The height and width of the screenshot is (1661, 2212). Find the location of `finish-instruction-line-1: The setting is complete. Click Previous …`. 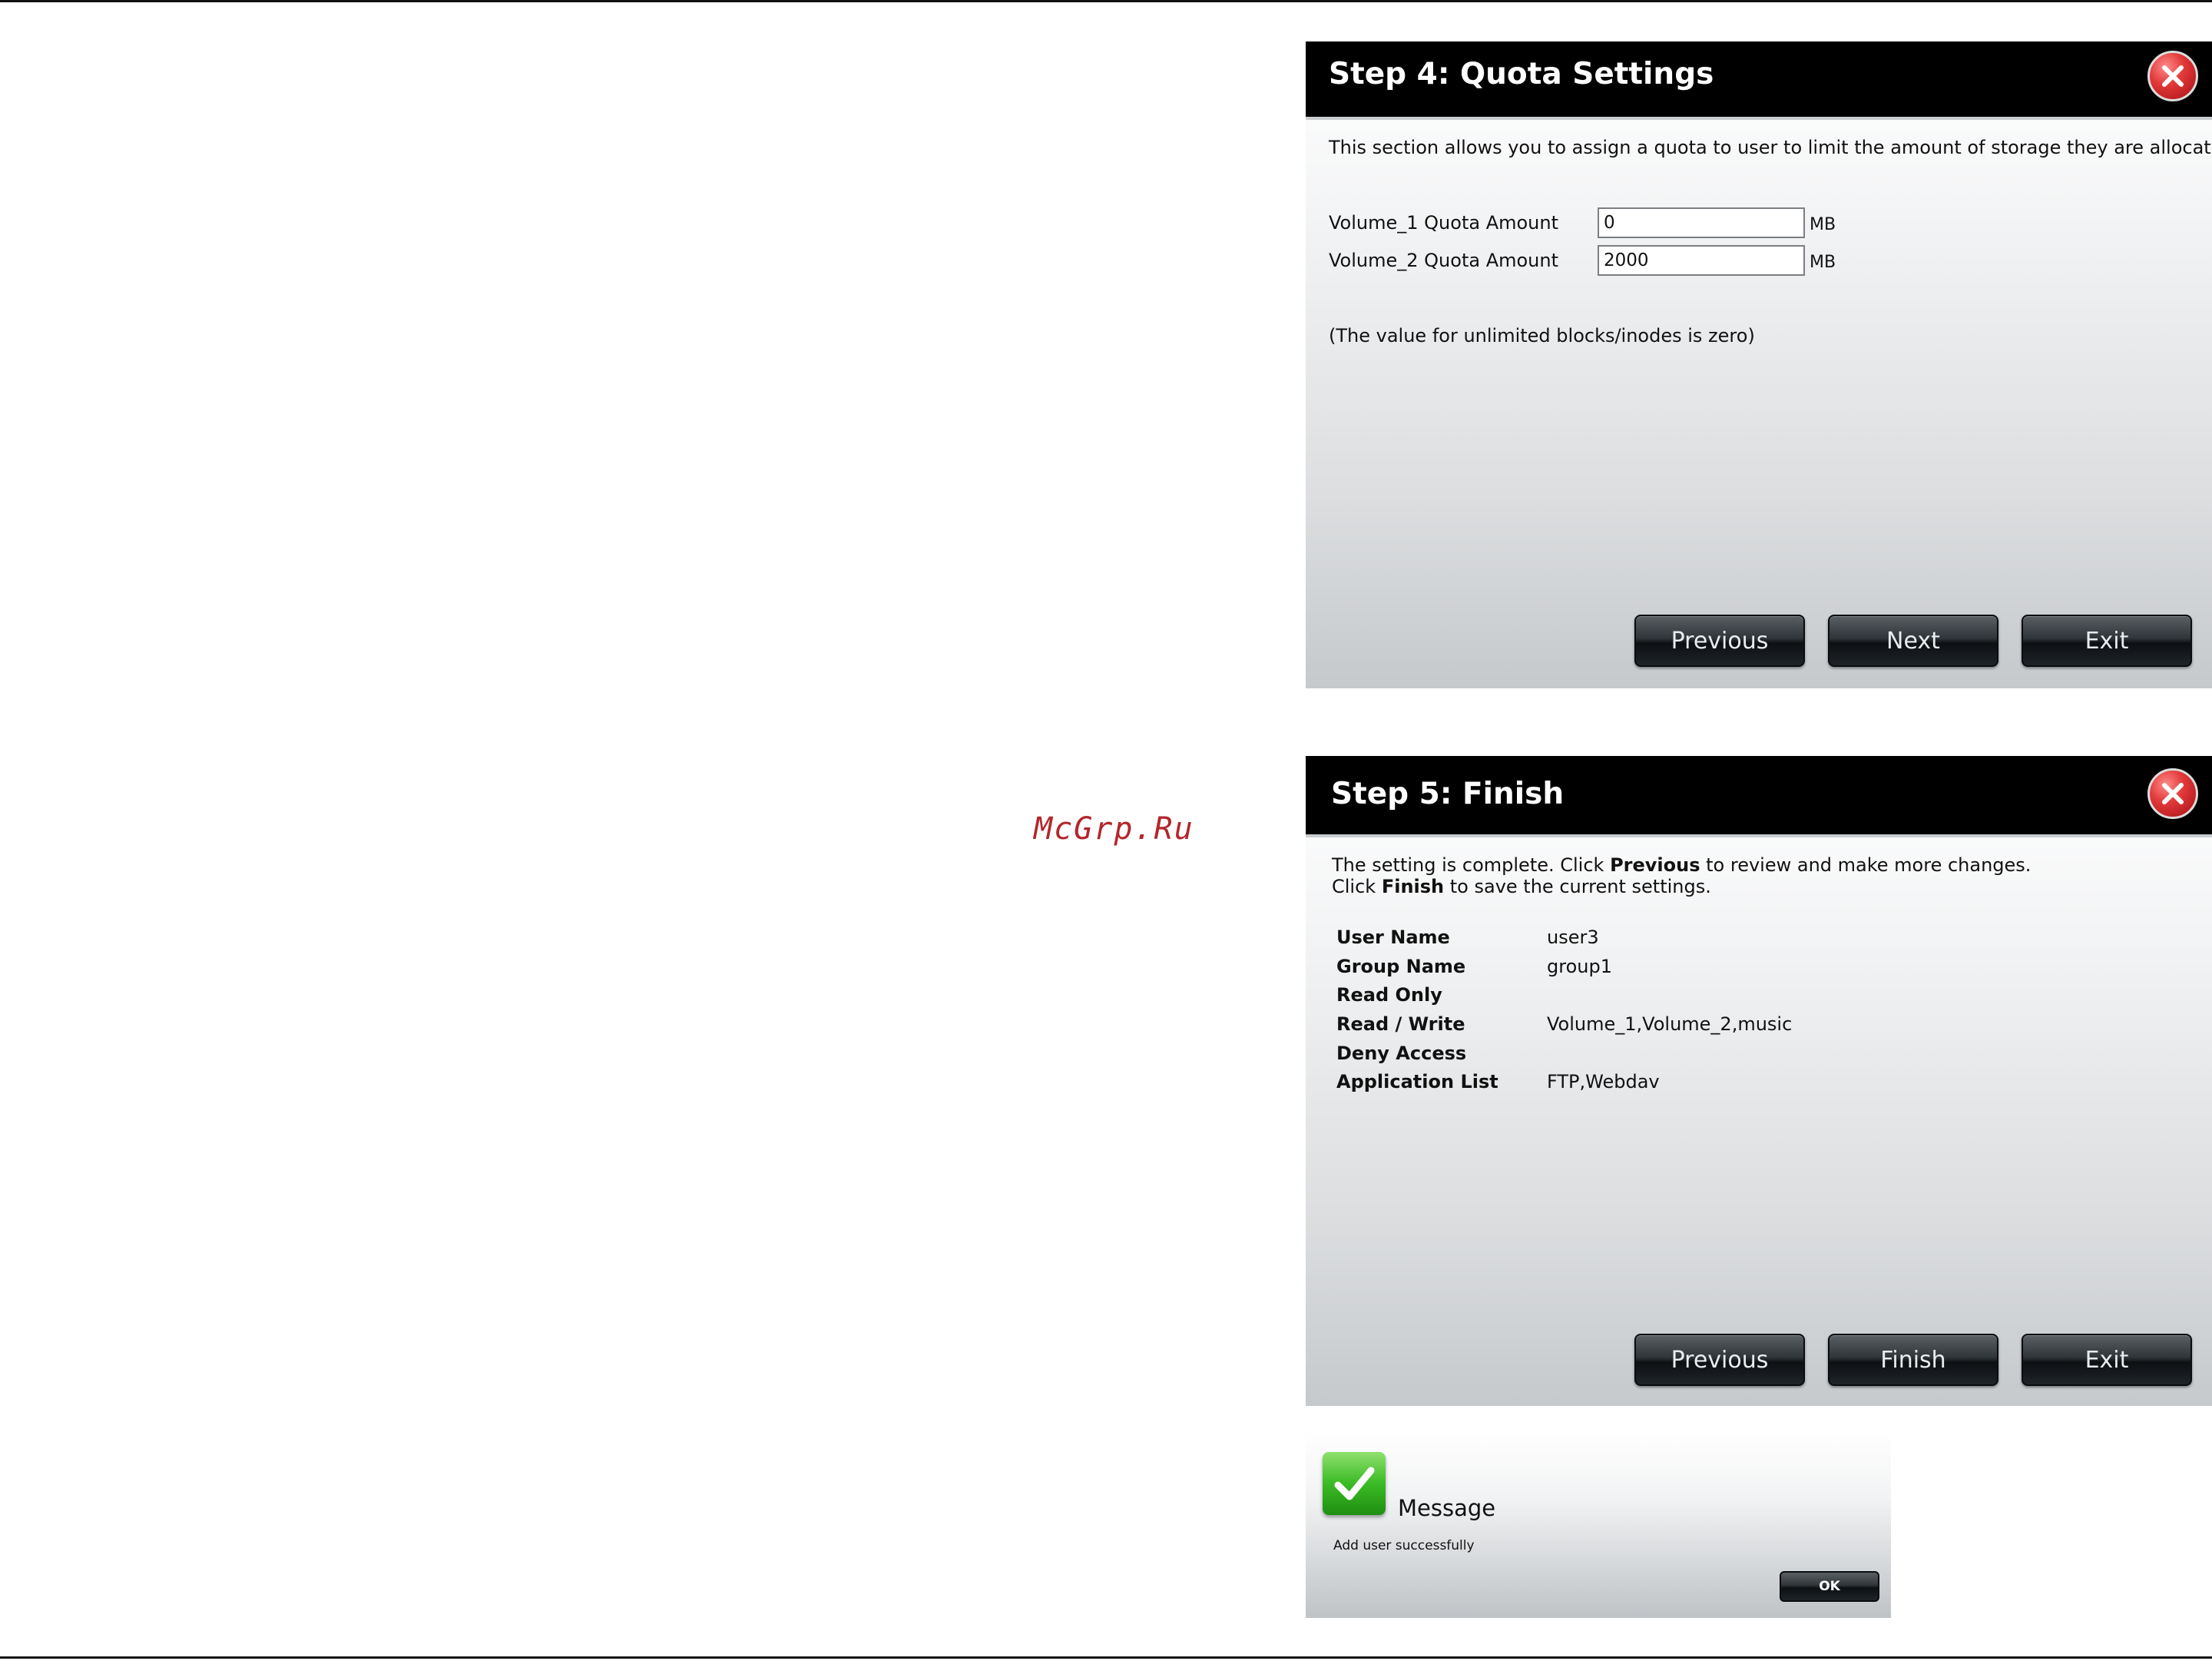

finish-instruction-line-1: The setting is complete. Click Previous … is located at coordinates (1682, 865).